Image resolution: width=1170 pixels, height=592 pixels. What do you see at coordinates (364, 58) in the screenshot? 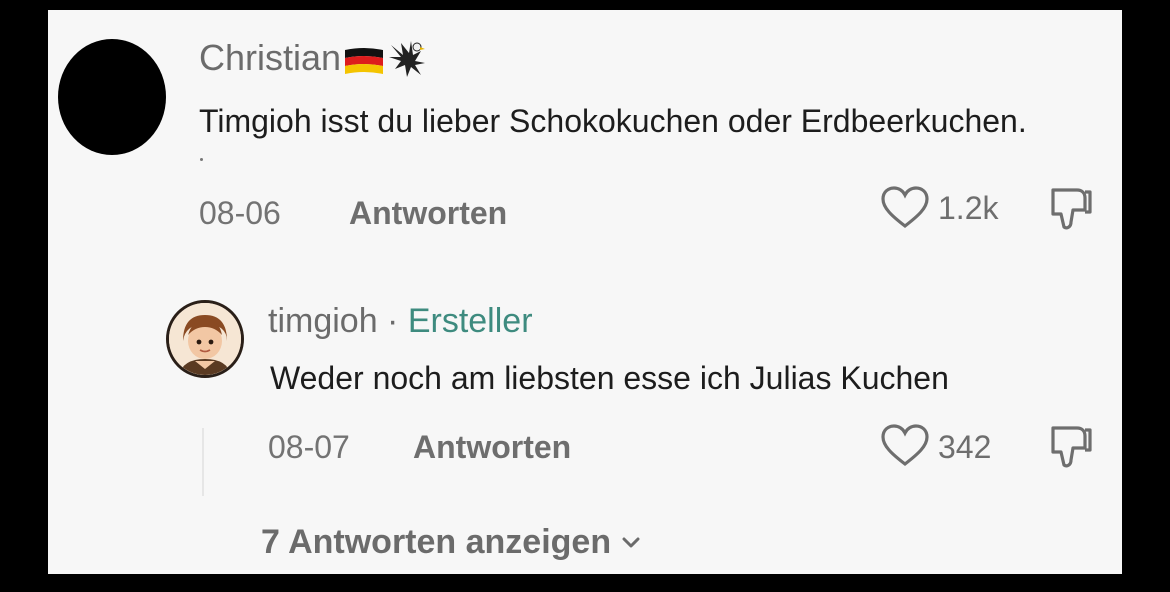
I see `german-flag-icon` at bounding box center [364, 58].